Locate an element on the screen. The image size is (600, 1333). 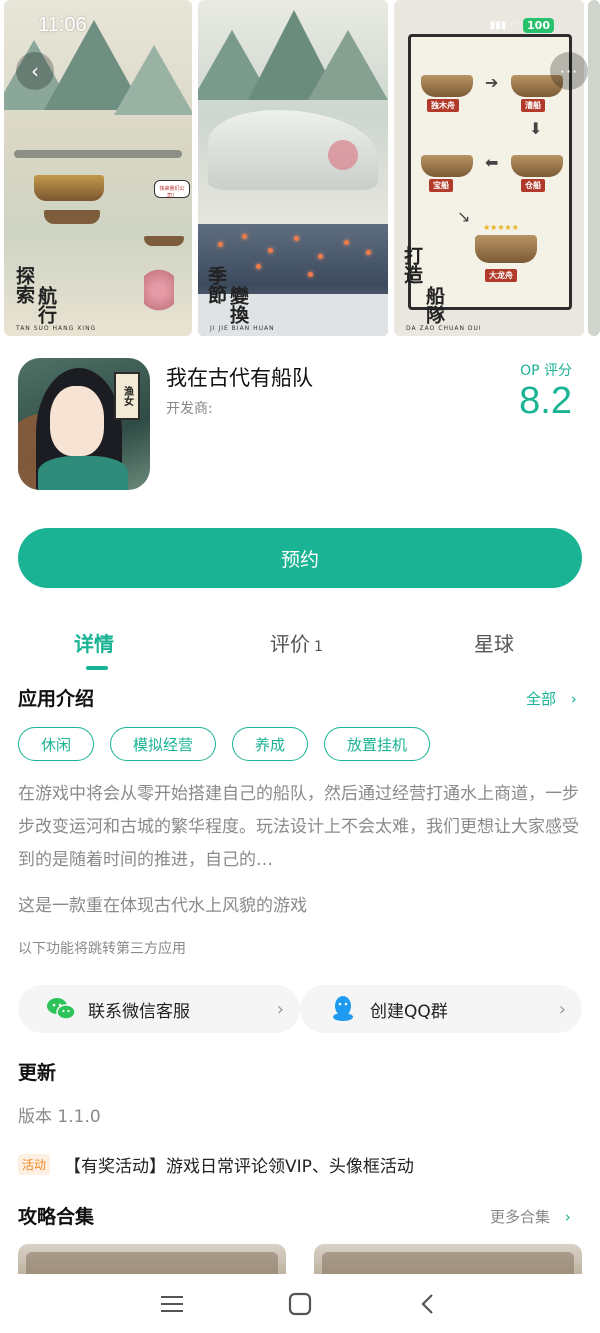
score-label: OP 评分 is located at coordinates (546, 371).